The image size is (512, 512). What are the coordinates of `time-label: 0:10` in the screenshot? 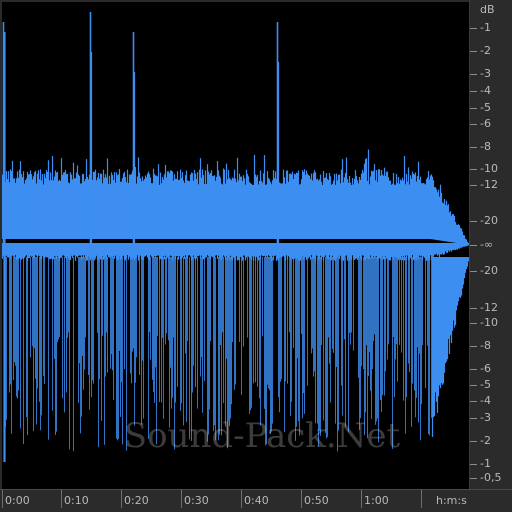 It's located at (76, 500).